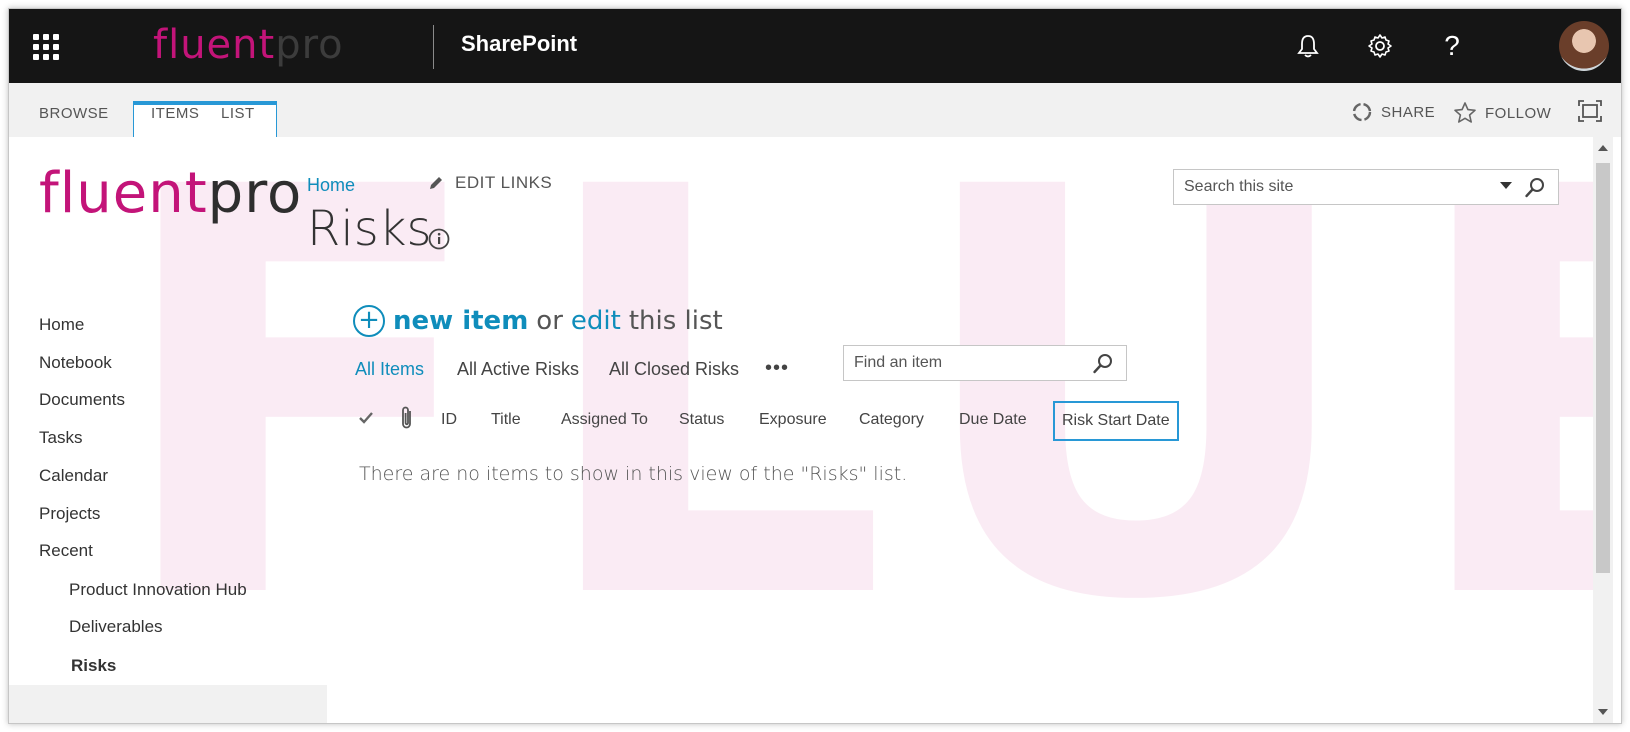 This screenshot has height=732, width=1630. What do you see at coordinates (519, 44) in the screenshot?
I see `app-title: SharePoint` at bounding box center [519, 44].